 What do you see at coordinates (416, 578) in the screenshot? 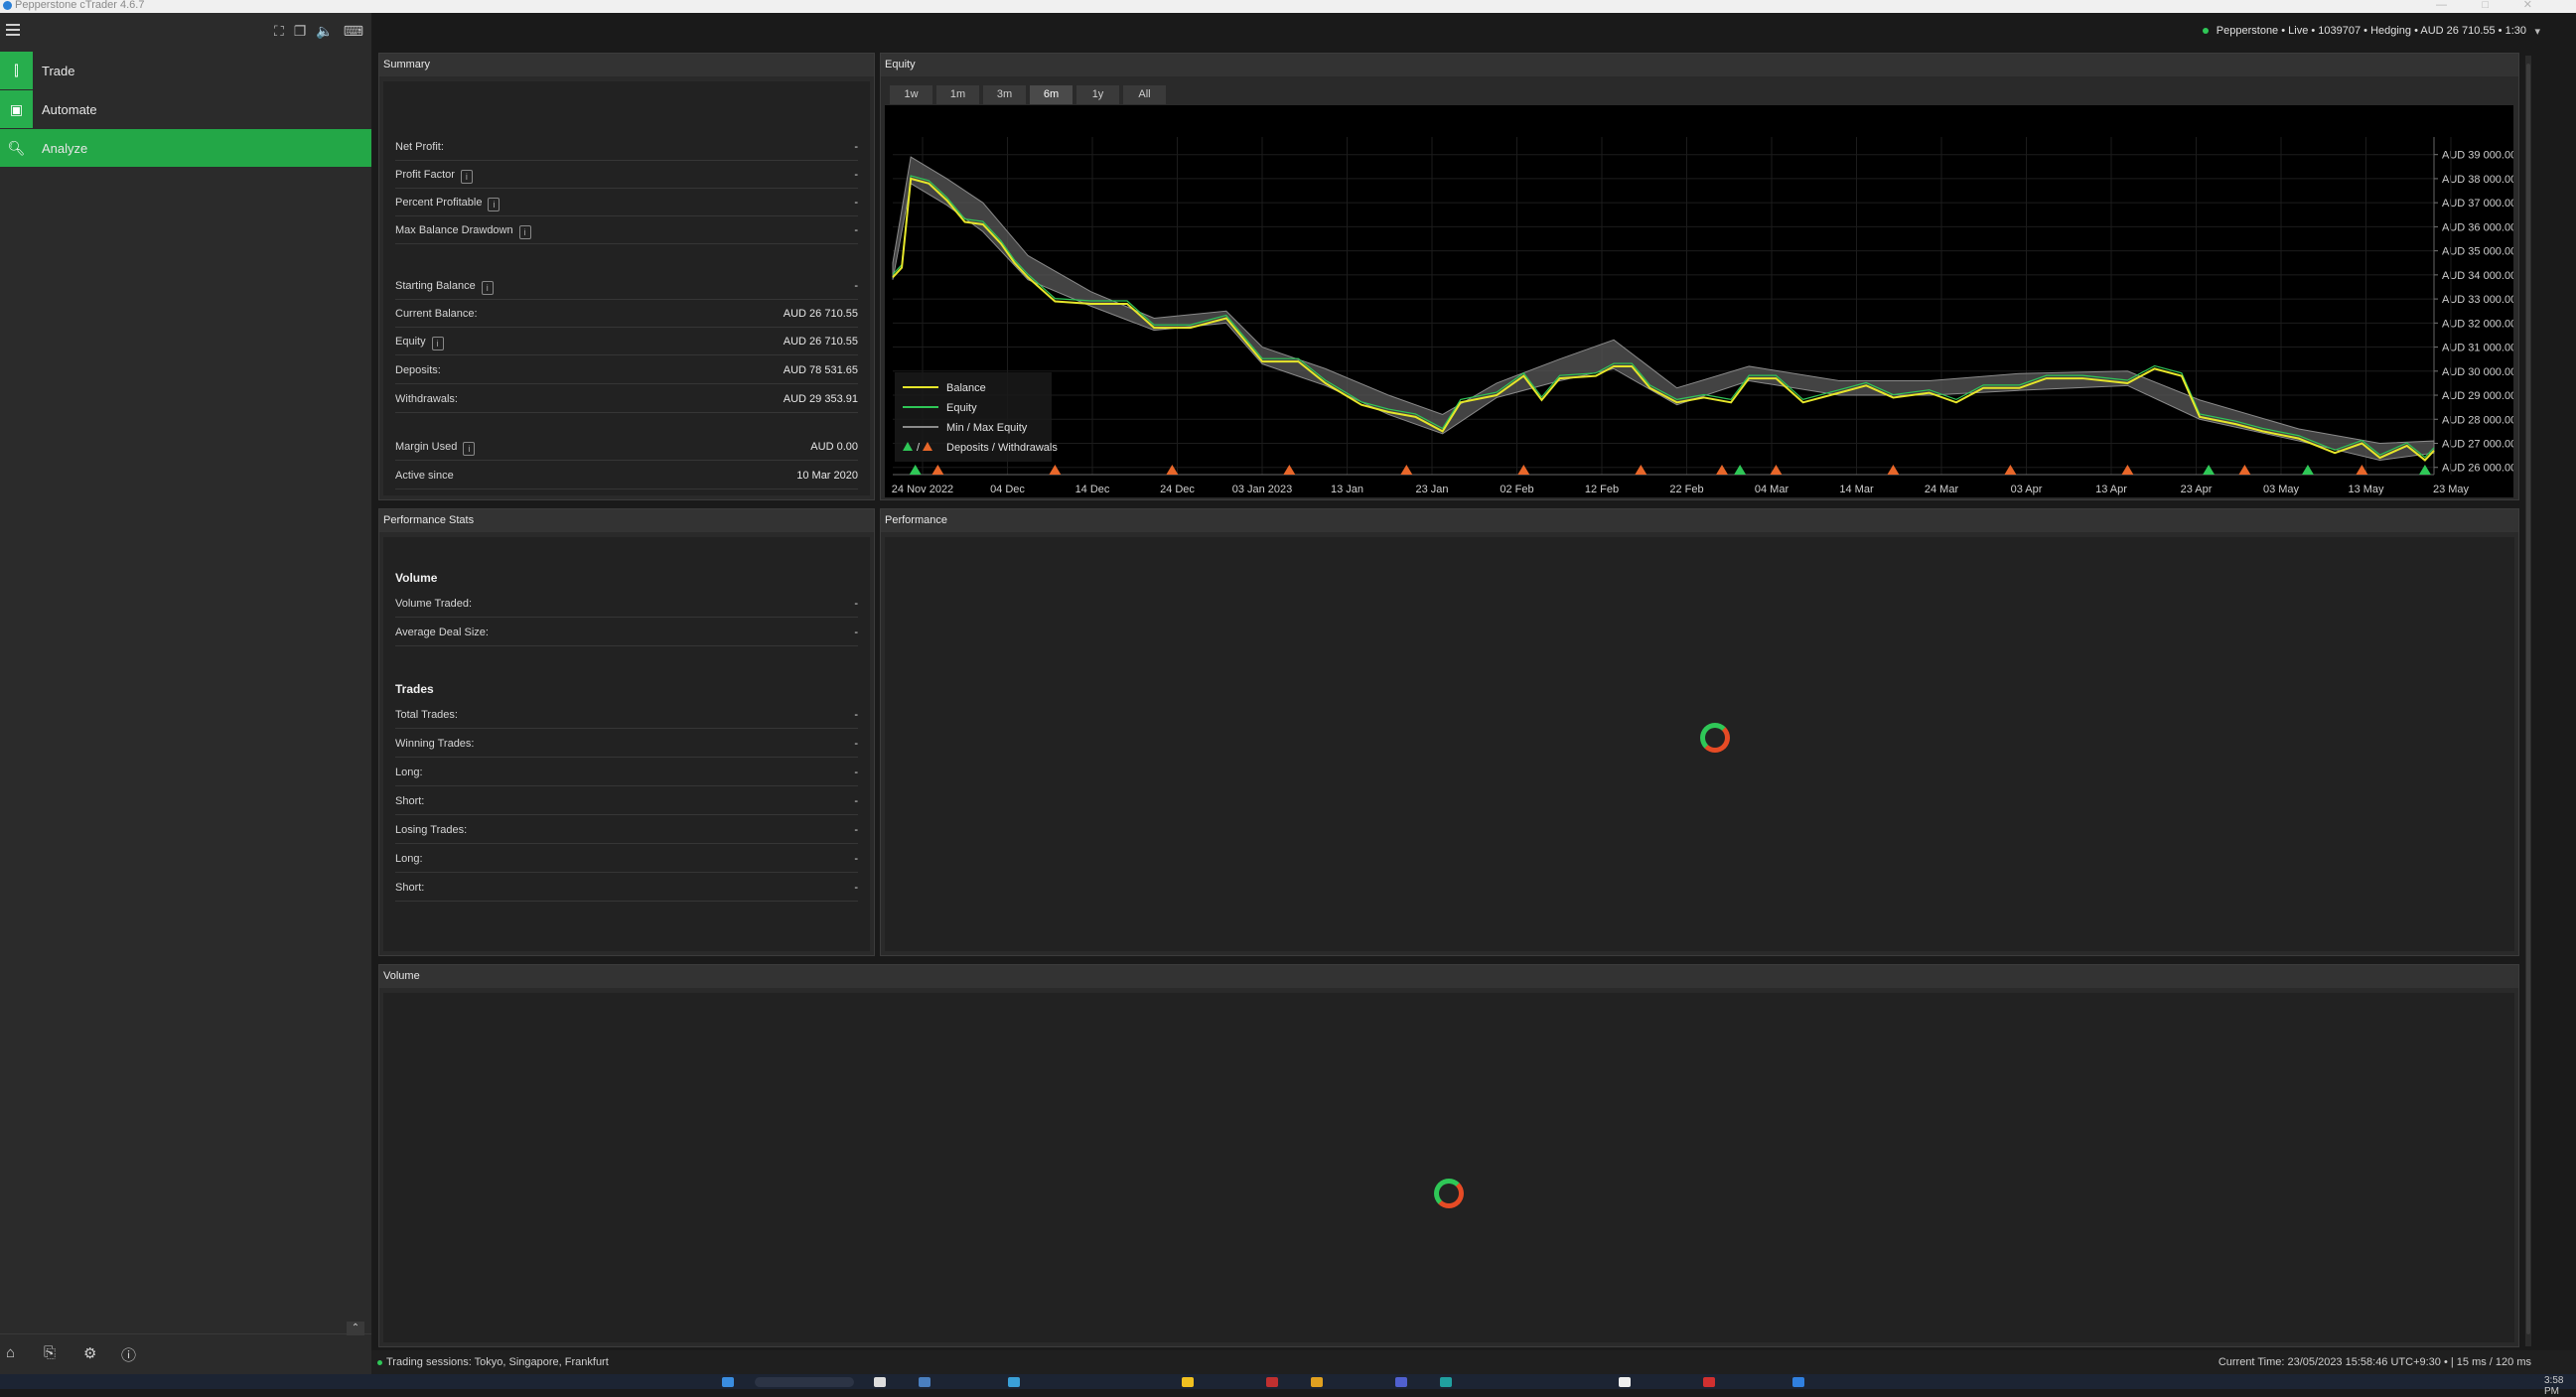
I see `section-volume: Volume` at bounding box center [416, 578].